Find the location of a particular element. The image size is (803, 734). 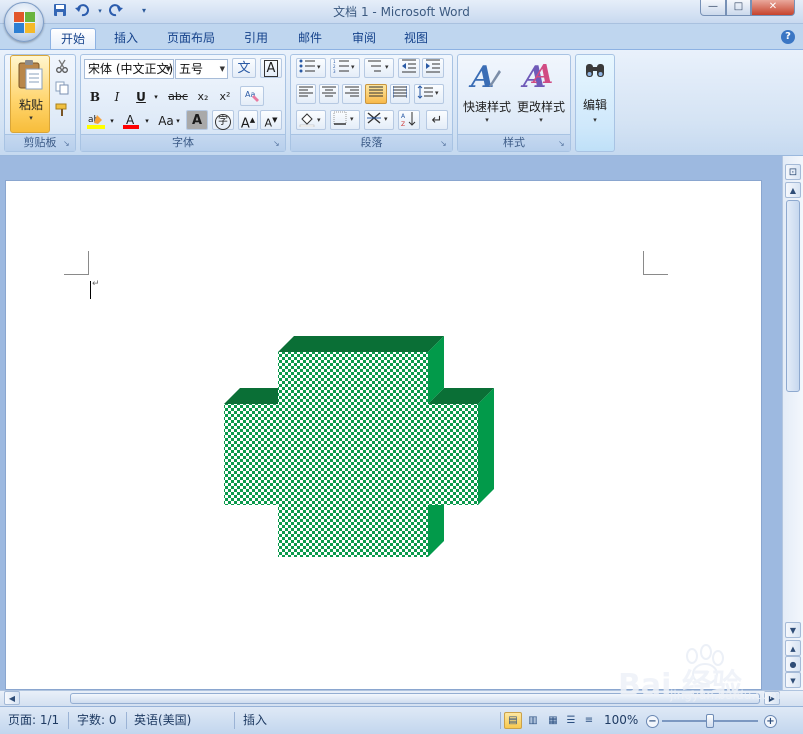

phonetic-guide-icon: 文 is located at coordinates (244, 68).